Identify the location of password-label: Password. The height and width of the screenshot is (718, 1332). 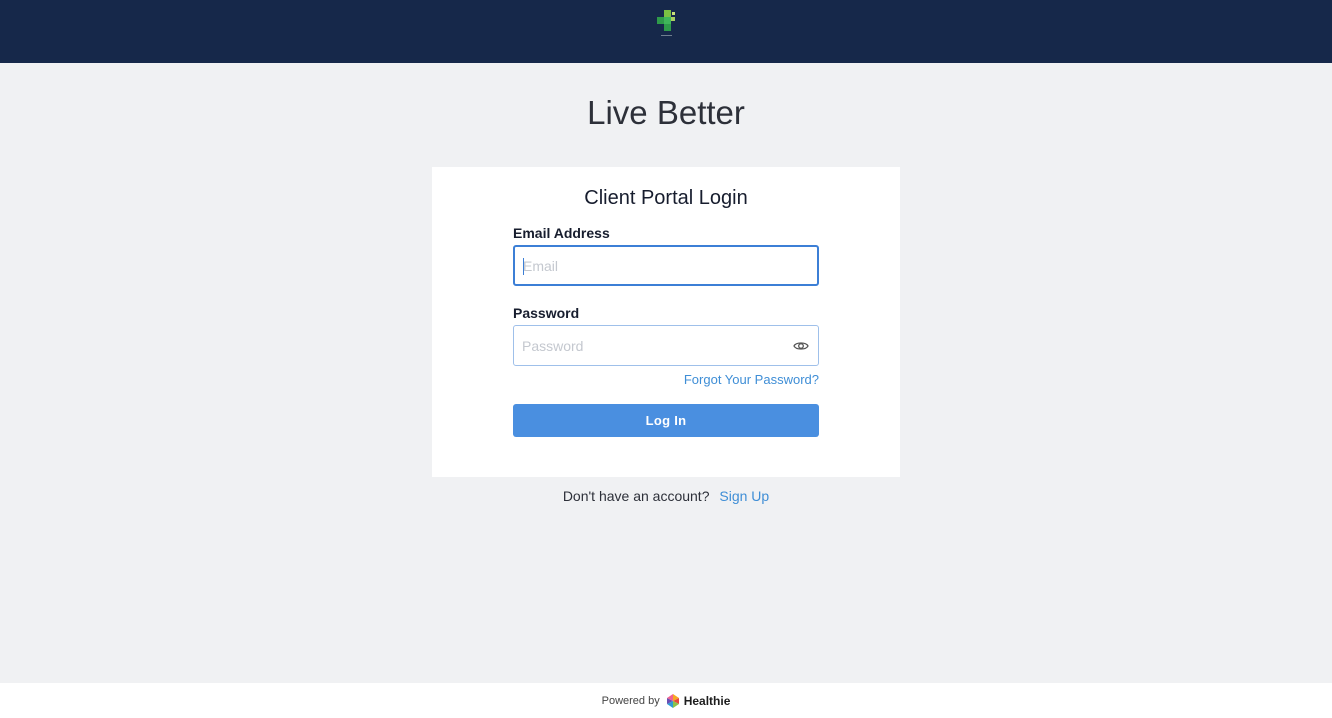
(546, 313).